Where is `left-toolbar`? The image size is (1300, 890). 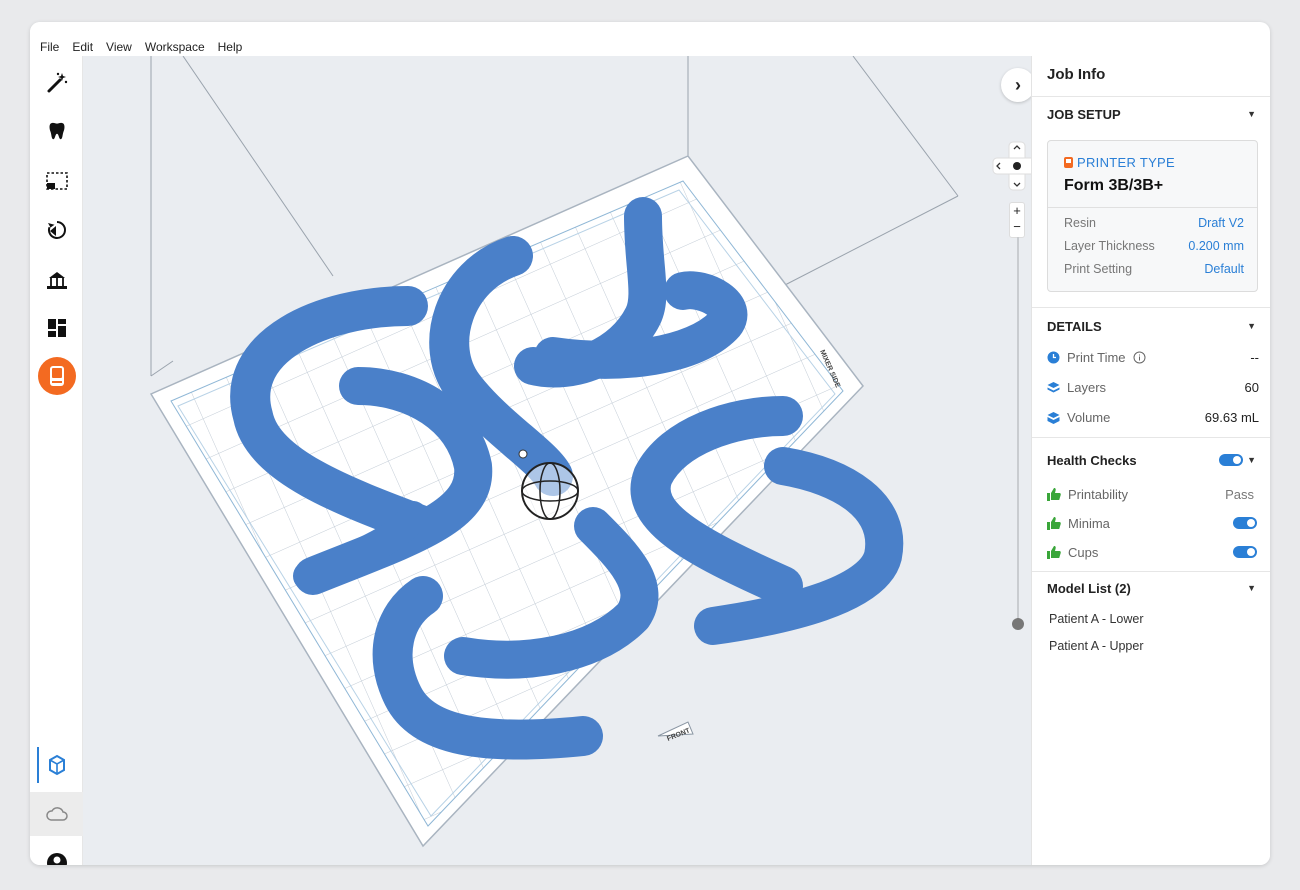 left-toolbar is located at coordinates (56, 460).